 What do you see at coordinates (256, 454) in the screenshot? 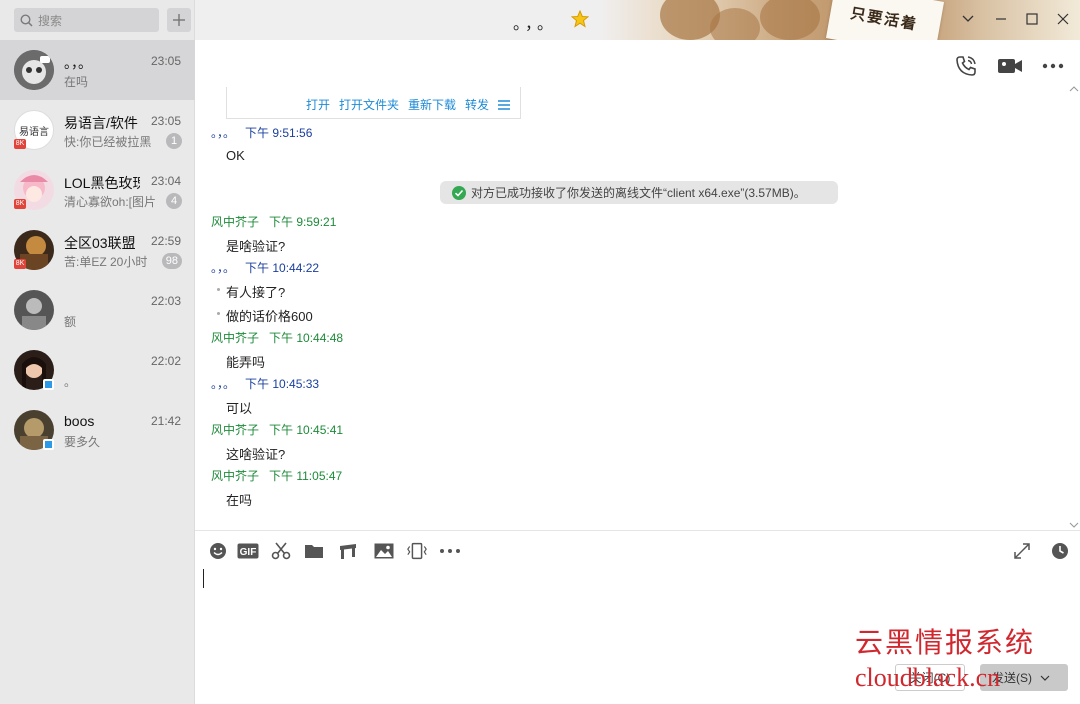
I see `message-text: 这啥验证?` at bounding box center [256, 454].